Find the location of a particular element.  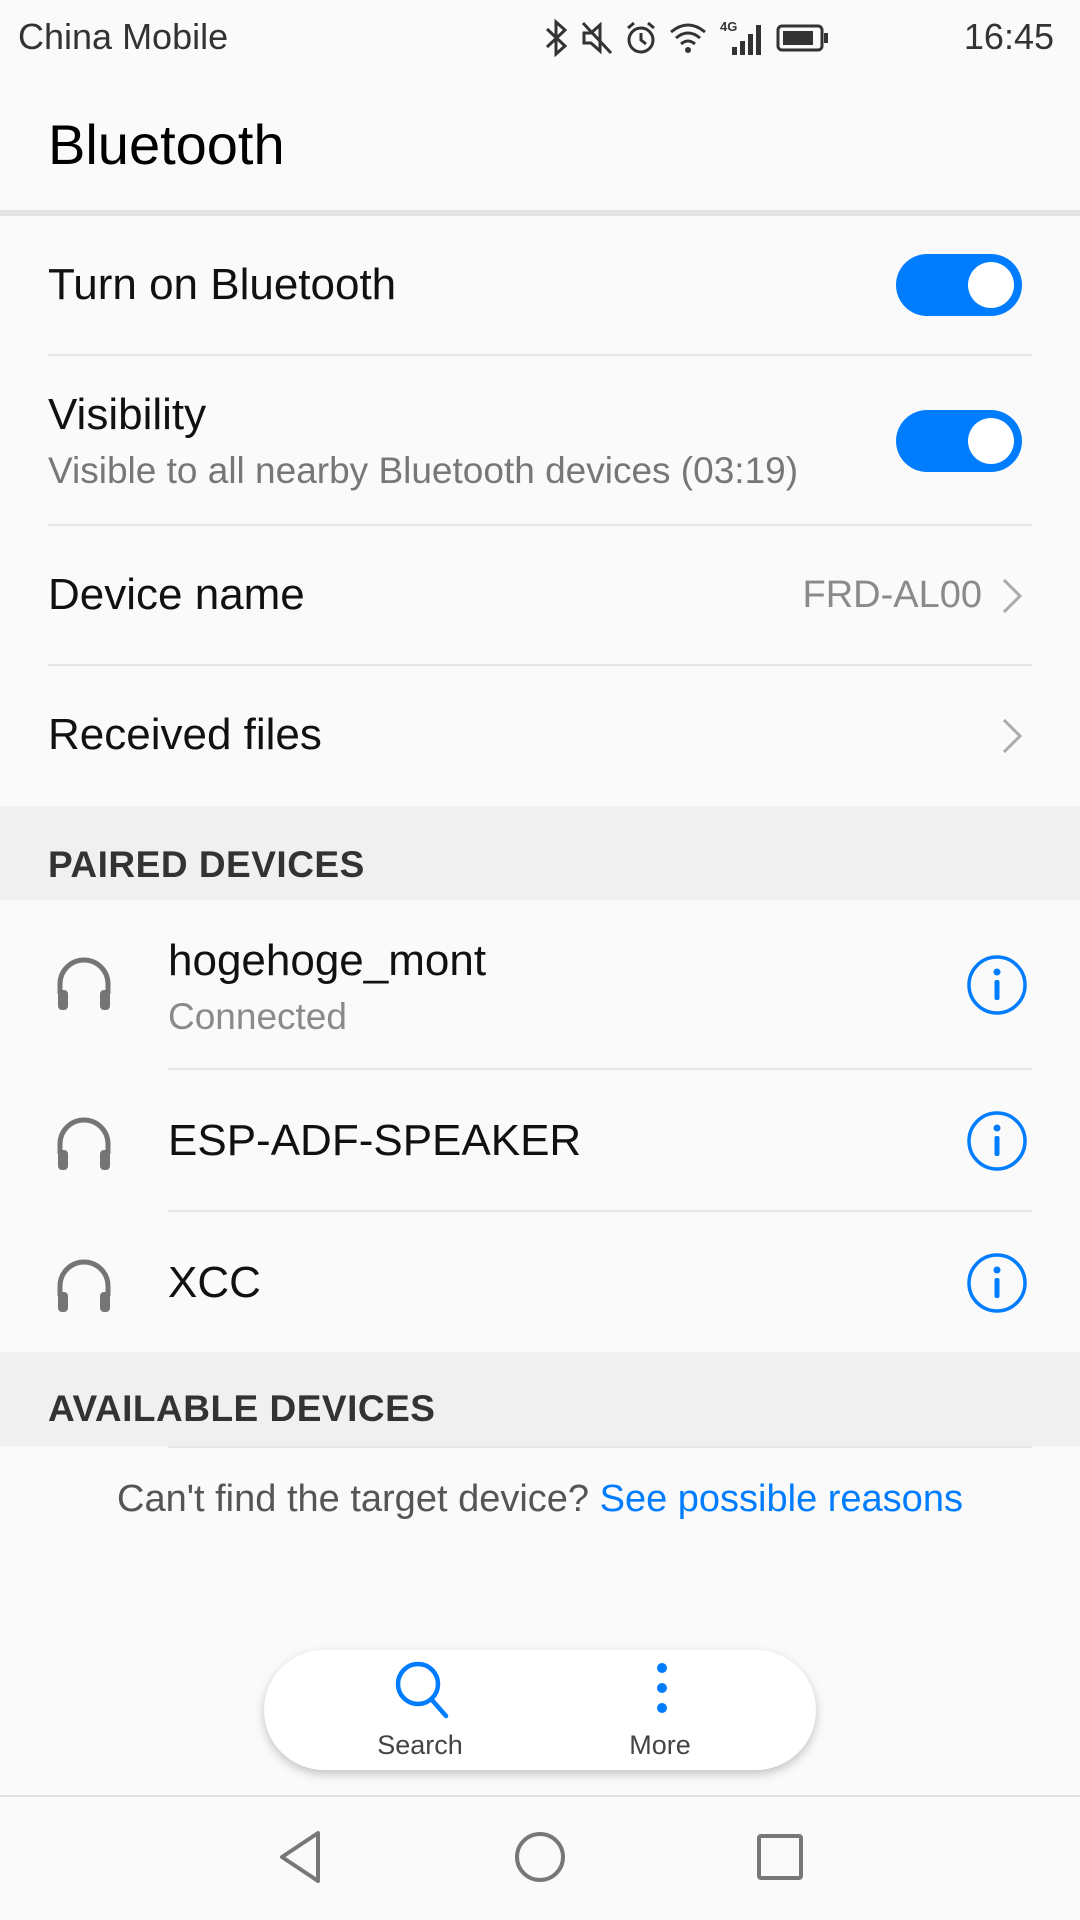

clock: 16:45 is located at coordinates (1008, 36).